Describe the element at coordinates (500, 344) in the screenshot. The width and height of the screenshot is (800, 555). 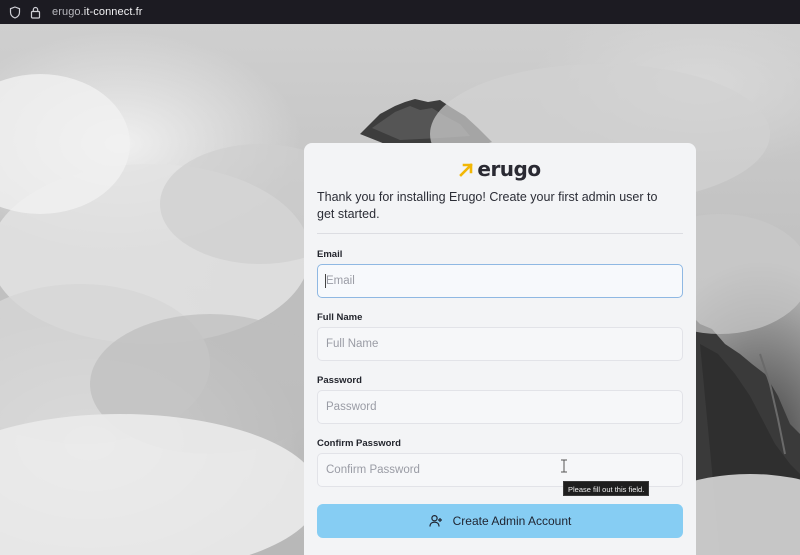
I see `full-name-field` at that location.